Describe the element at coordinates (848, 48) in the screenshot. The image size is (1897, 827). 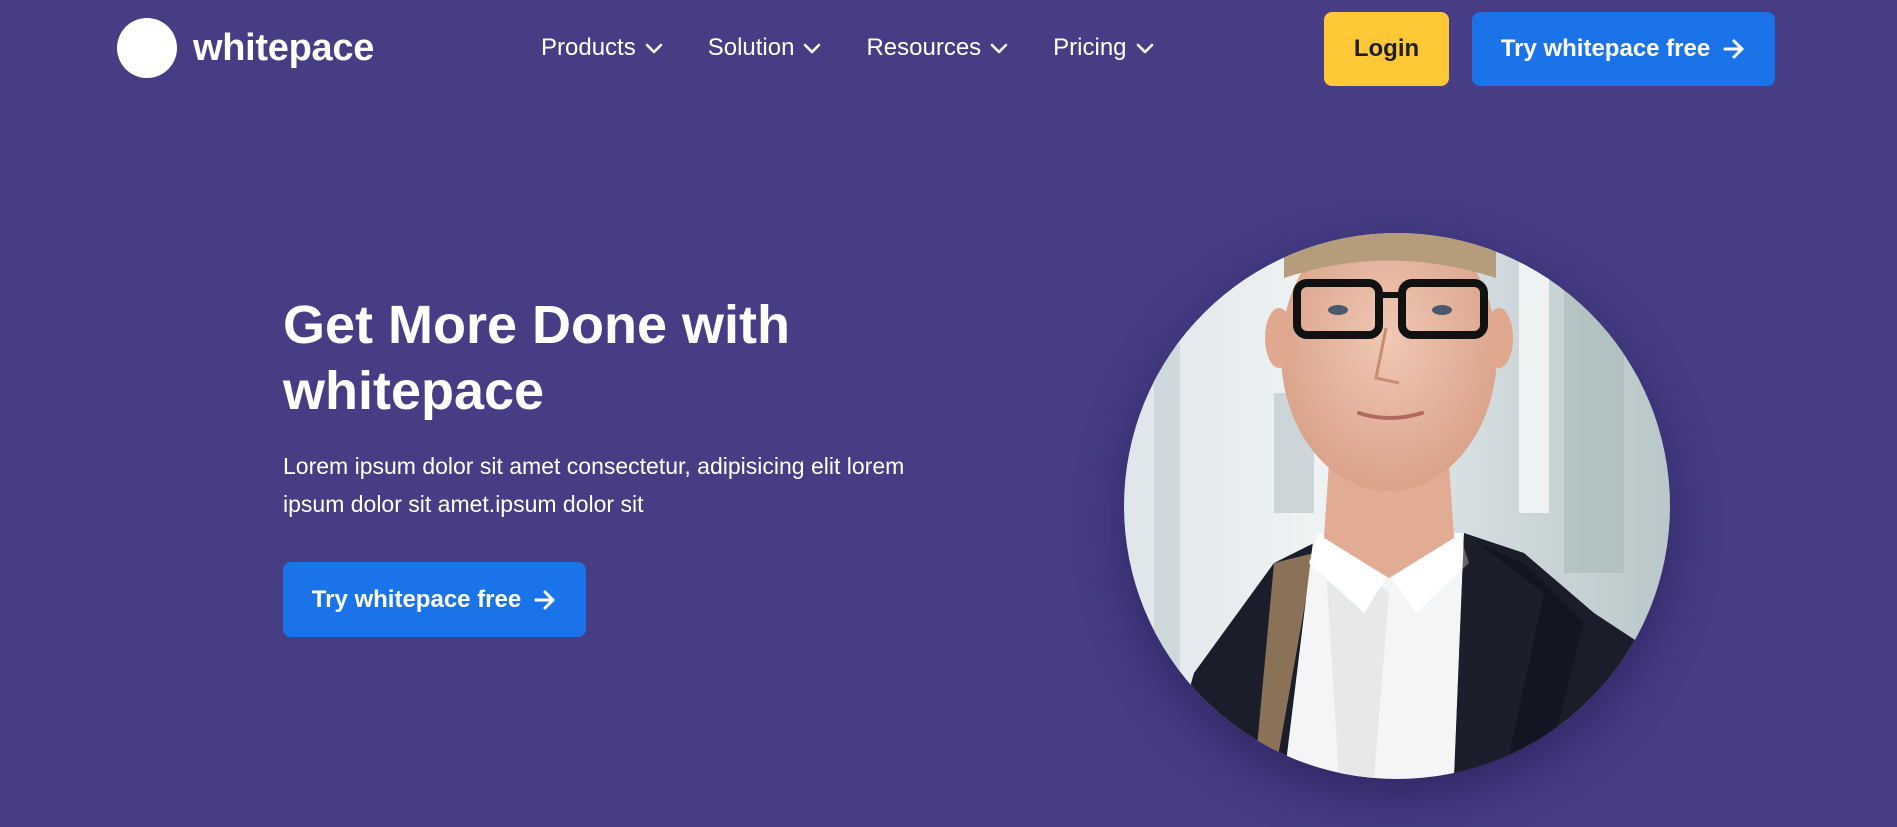
I see `main-nav: Products Solution Resources Pricing` at that location.